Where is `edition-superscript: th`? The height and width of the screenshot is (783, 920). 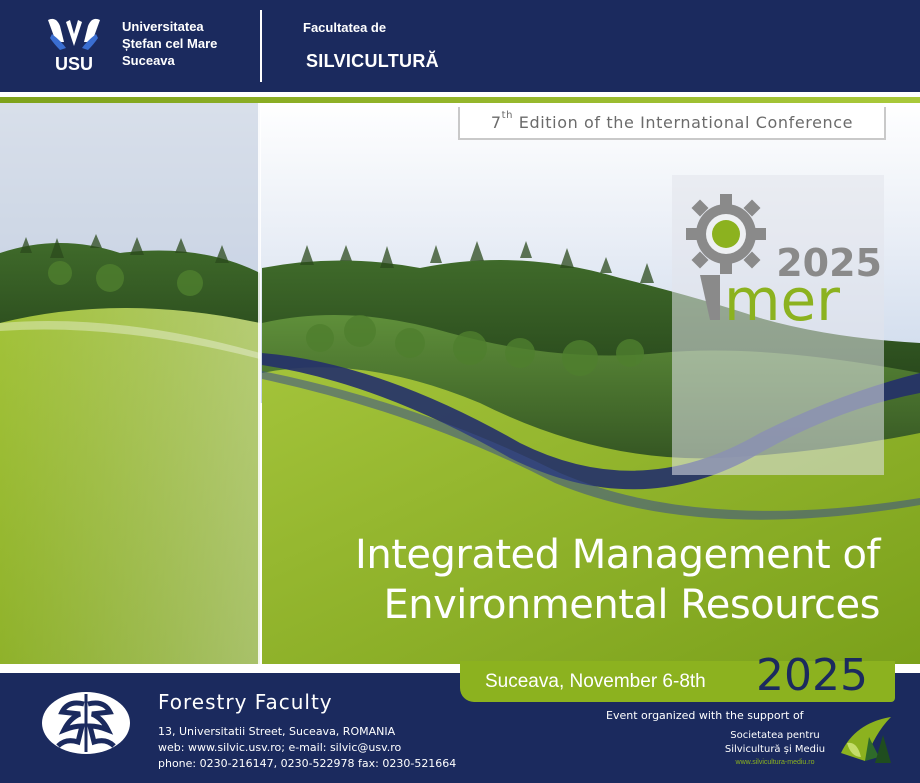
edition-superscript: th is located at coordinates (507, 115).